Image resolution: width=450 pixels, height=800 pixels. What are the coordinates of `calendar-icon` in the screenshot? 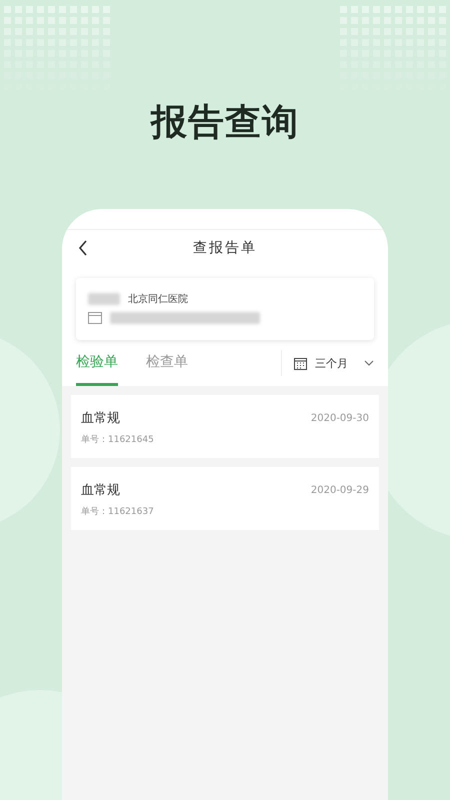 It's located at (300, 363).